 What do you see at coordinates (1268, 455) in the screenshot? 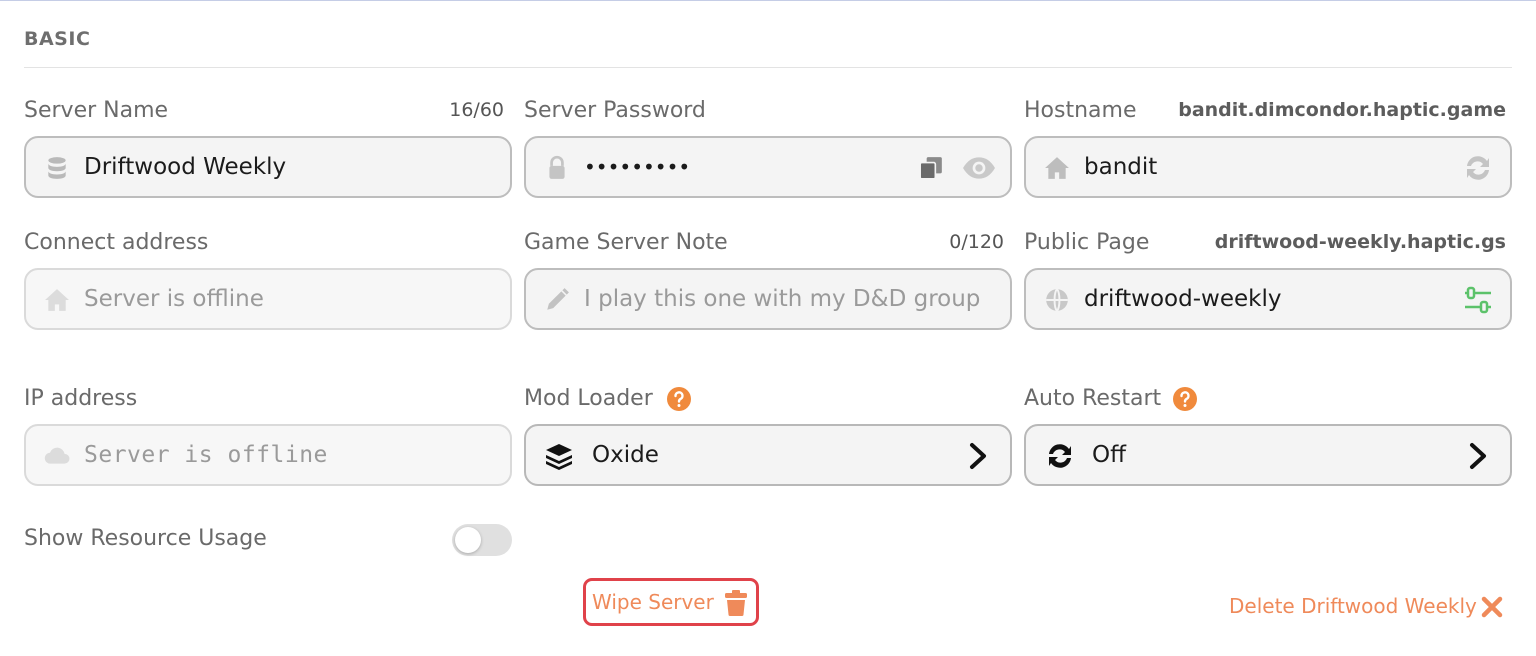
I see `auto-restart-select: Off` at bounding box center [1268, 455].